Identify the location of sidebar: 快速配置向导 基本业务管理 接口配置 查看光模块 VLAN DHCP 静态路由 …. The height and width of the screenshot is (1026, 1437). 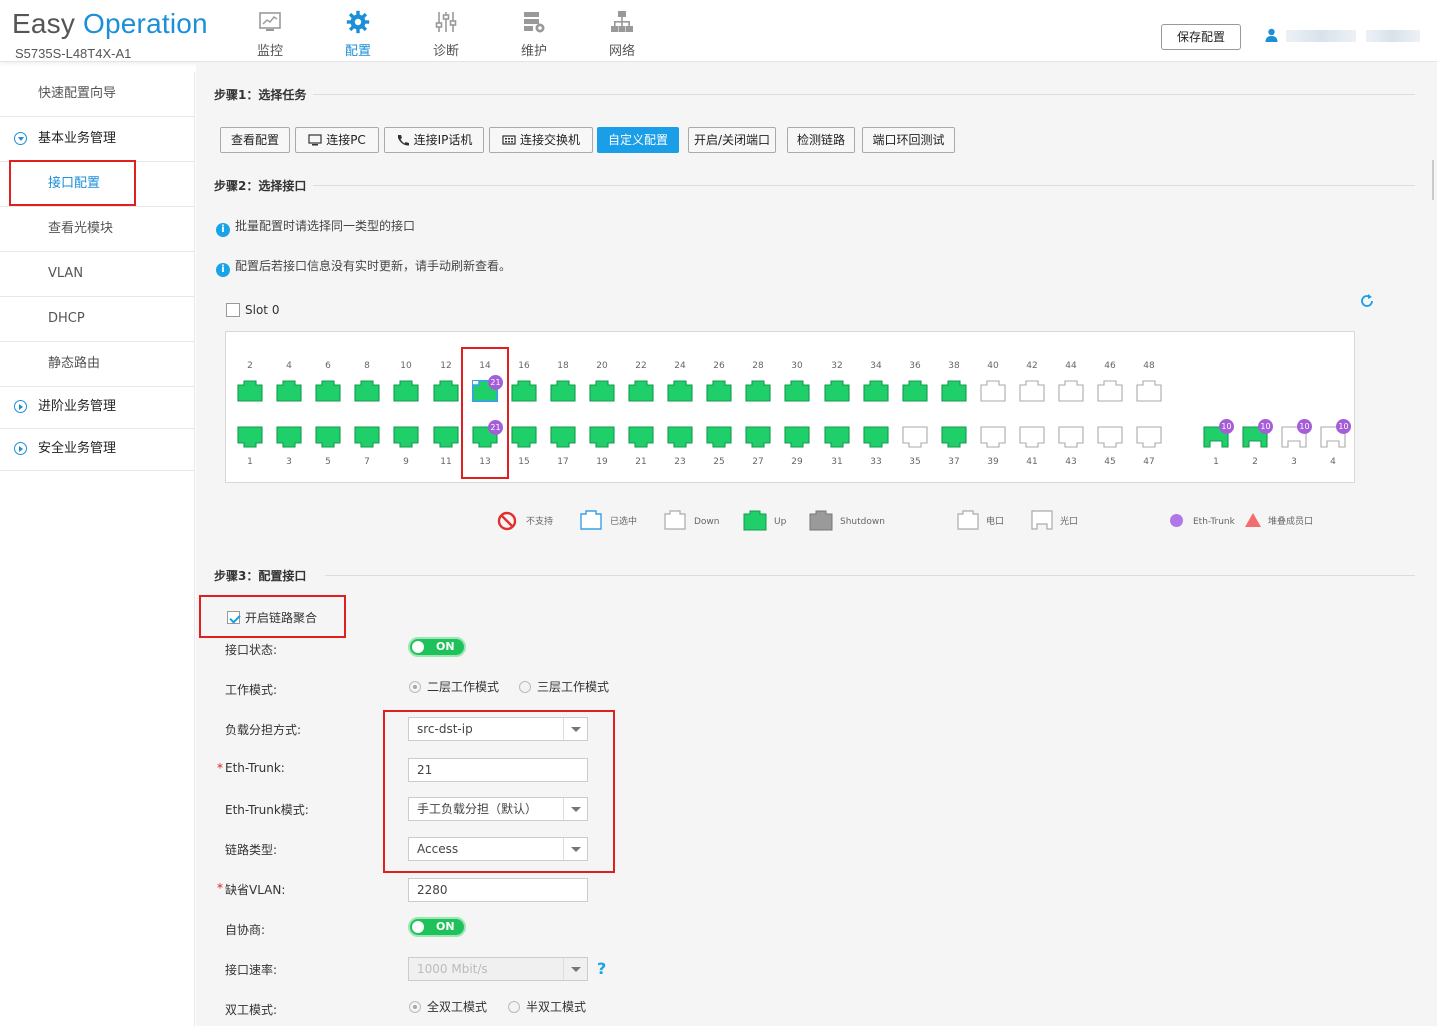
(97, 549).